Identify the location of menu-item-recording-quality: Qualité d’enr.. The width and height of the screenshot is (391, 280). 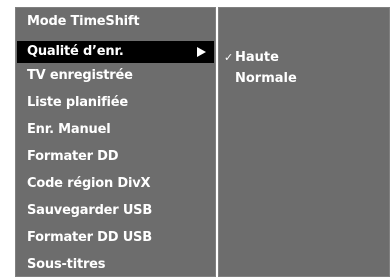
(115, 52).